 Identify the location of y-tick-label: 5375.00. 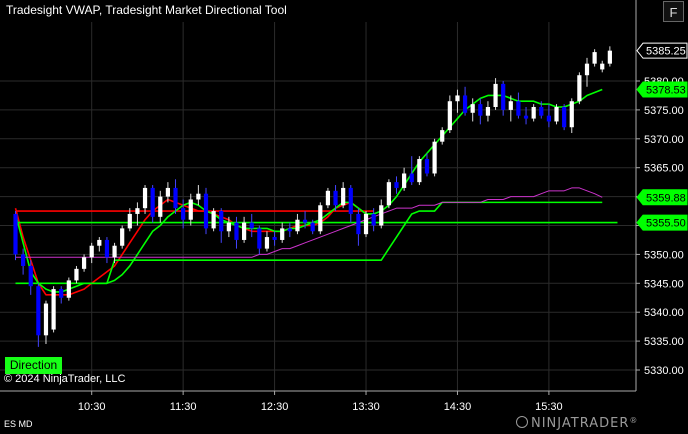
(664, 111).